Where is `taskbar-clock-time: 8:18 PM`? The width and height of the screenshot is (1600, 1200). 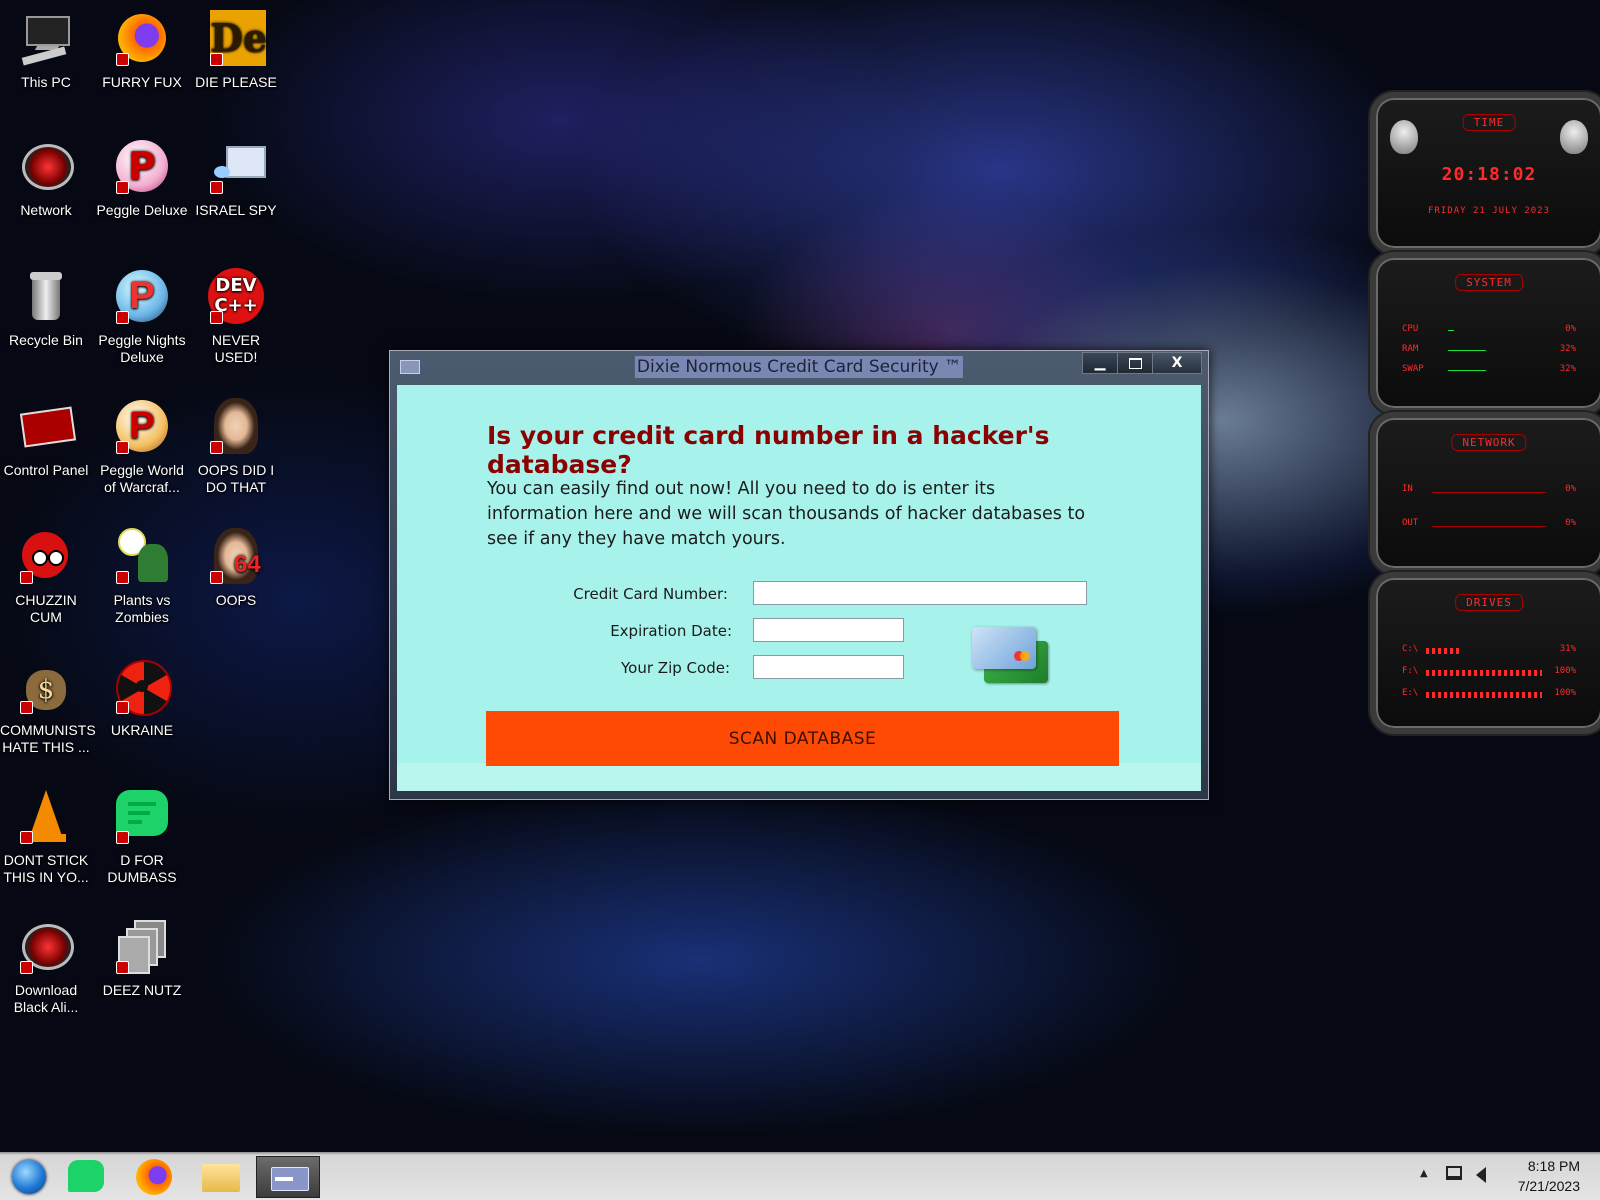 taskbar-clock-time: 8:18 PM is located at coordinates (1554, 1166).